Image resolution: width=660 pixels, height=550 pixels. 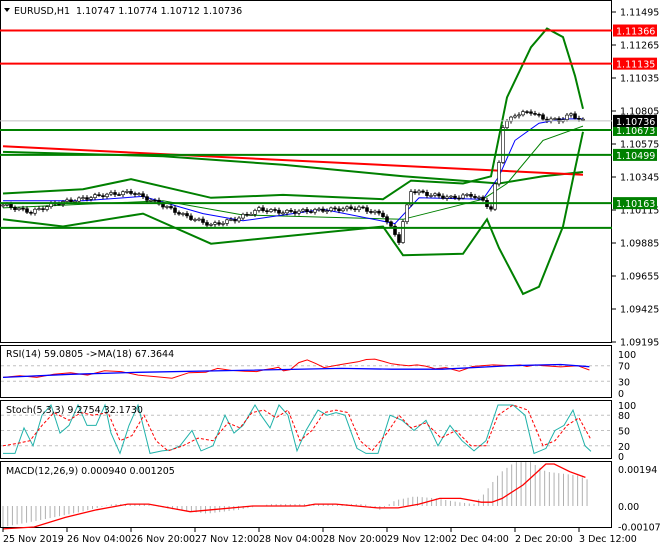 I want to click on rsi-ma-line, so click(x=296, y=371).